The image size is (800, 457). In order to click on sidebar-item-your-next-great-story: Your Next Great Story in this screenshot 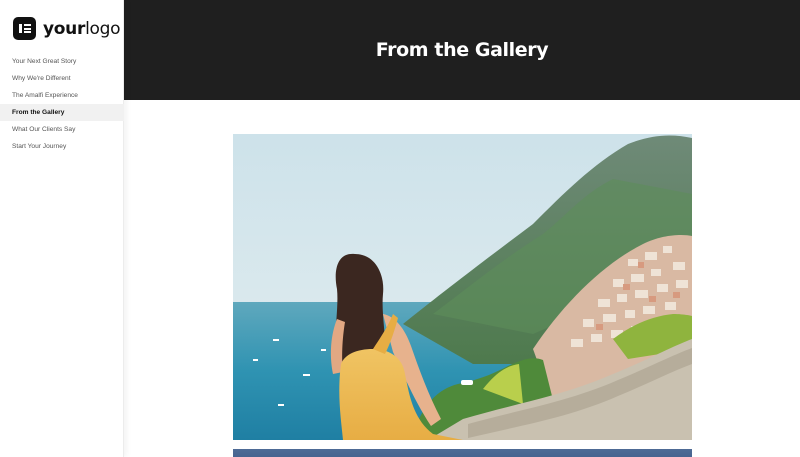, I will do `click(62, 61)`.